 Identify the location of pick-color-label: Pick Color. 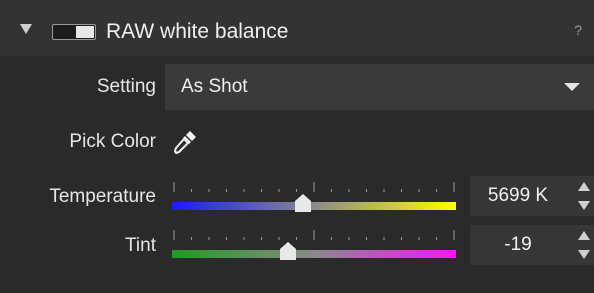
(112, 141).